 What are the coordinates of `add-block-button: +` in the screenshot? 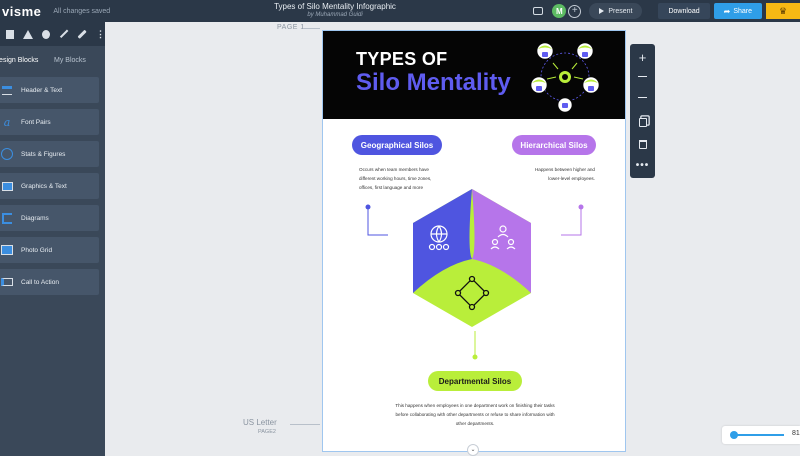 It's located at (642, 57).